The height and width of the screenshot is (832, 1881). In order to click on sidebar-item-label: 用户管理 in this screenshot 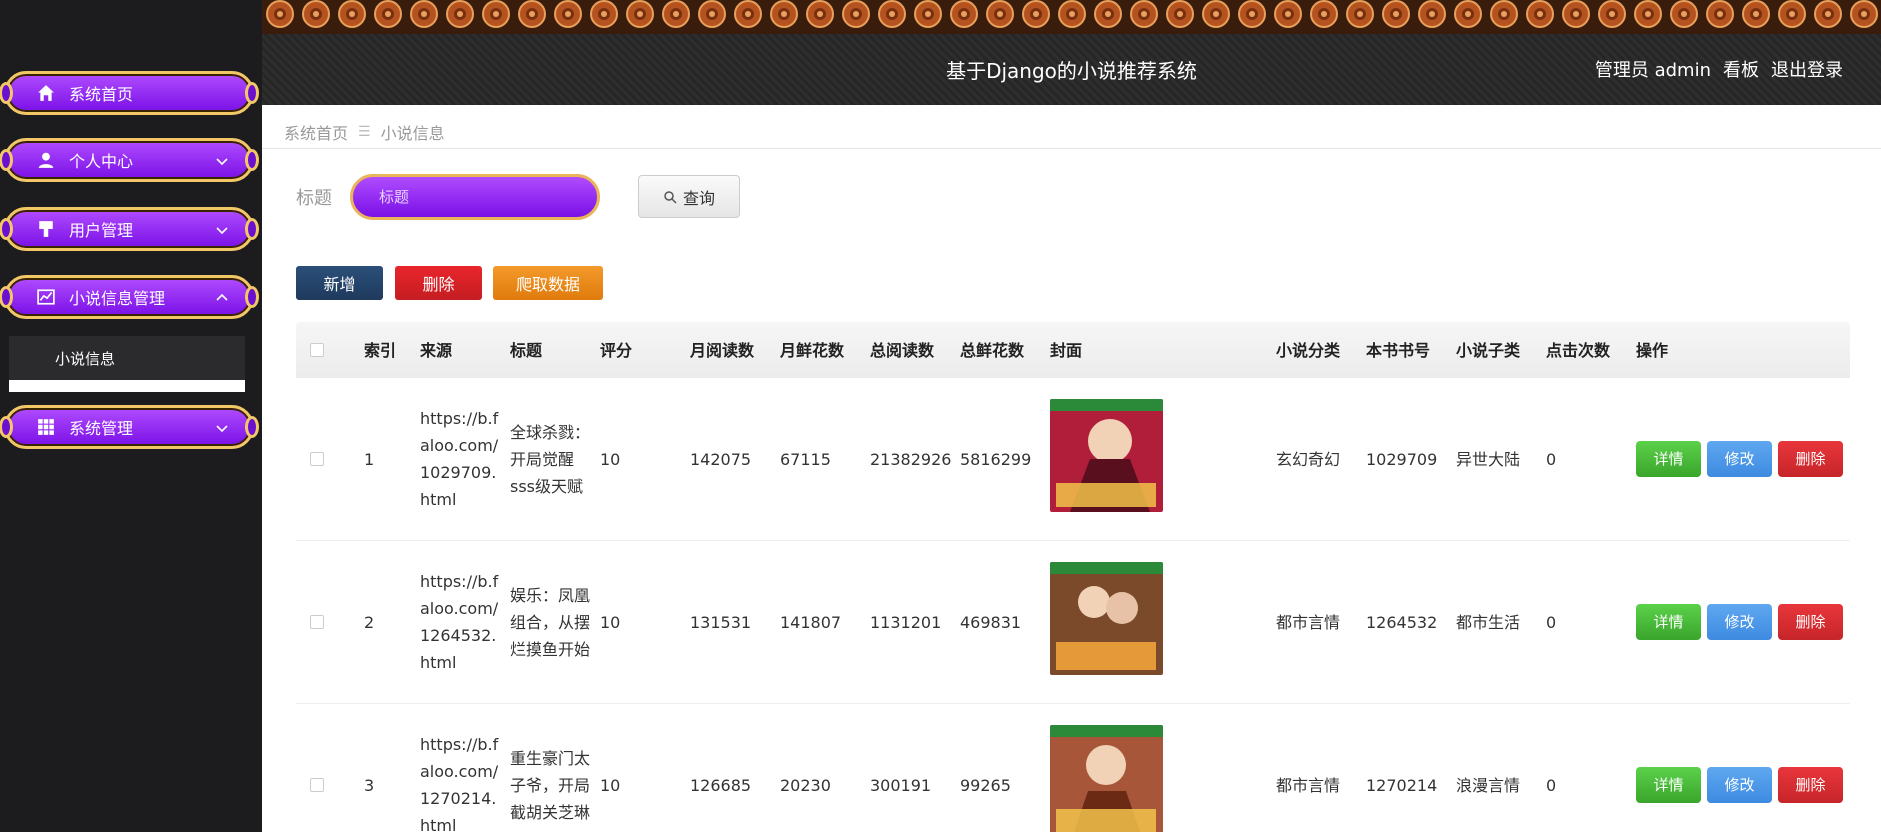, I will do `click(101, 230)`.